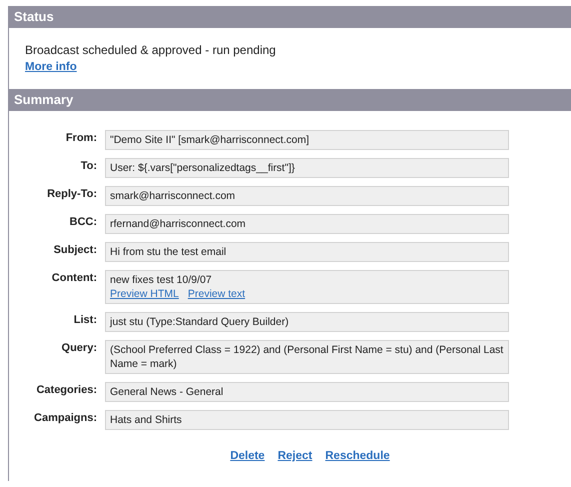 The image size is (571, 487). Describe the element at coordinates (74, 250) in the screenshot. I see `field-label: Subject:` at that location.